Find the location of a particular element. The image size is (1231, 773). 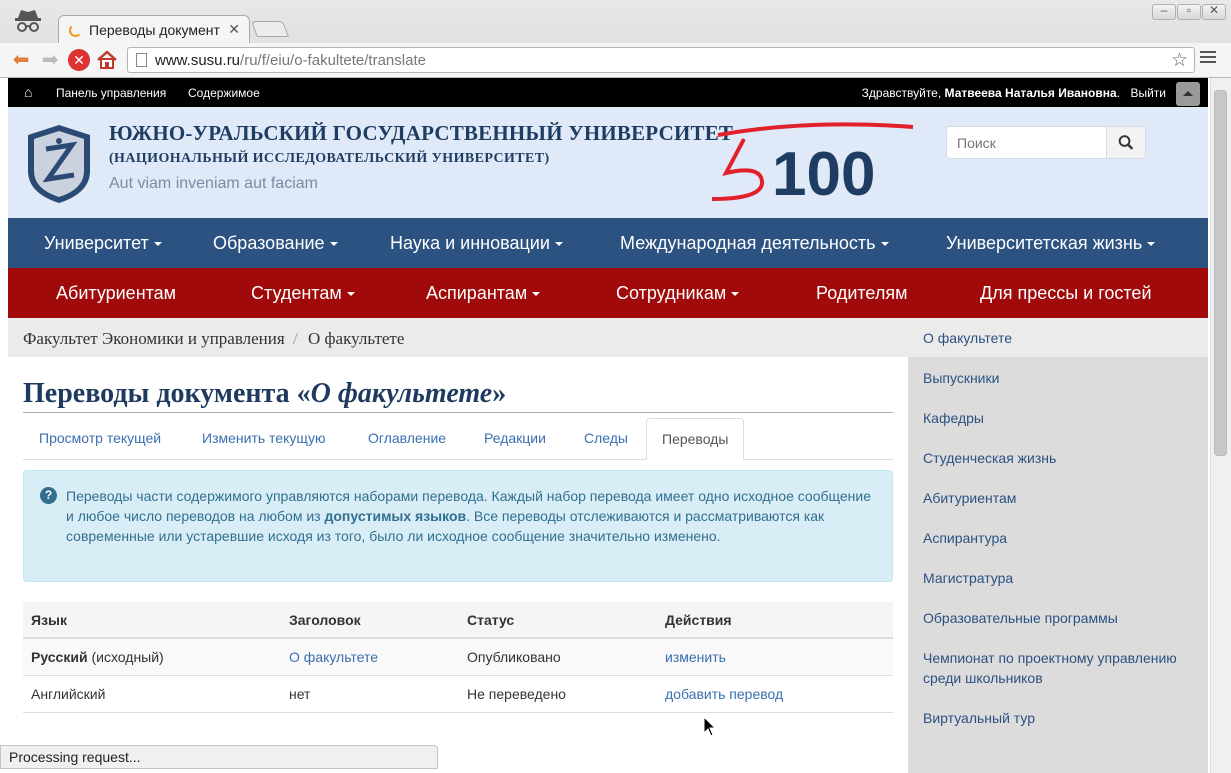

tab-revisions: Редакции is located at coordinates (515, 438).